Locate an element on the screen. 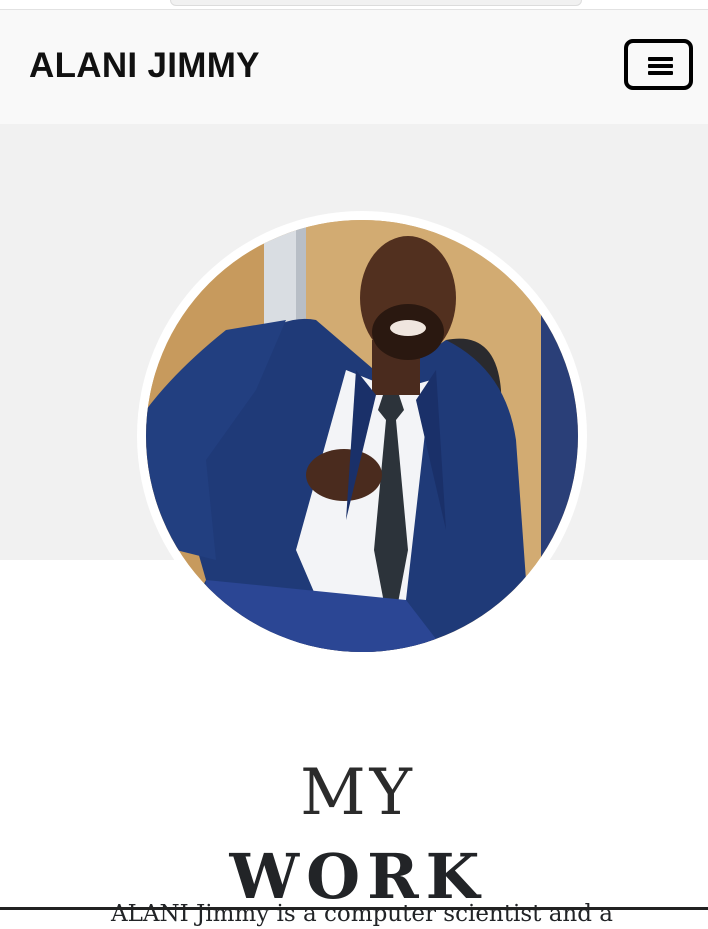 The height and width of the screenshot is (929, 708). menu-toggle-button is located at coordinates (658, 64).